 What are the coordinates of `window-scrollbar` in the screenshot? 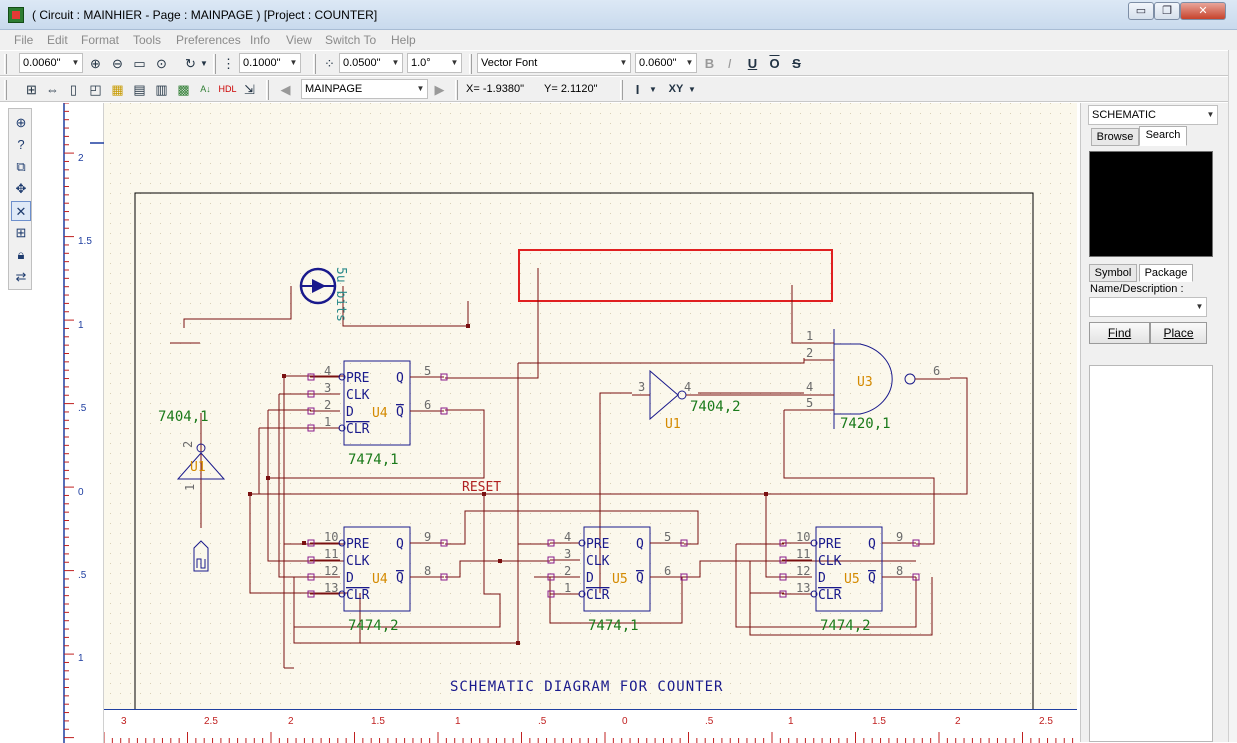 It's located at (1232, 396).